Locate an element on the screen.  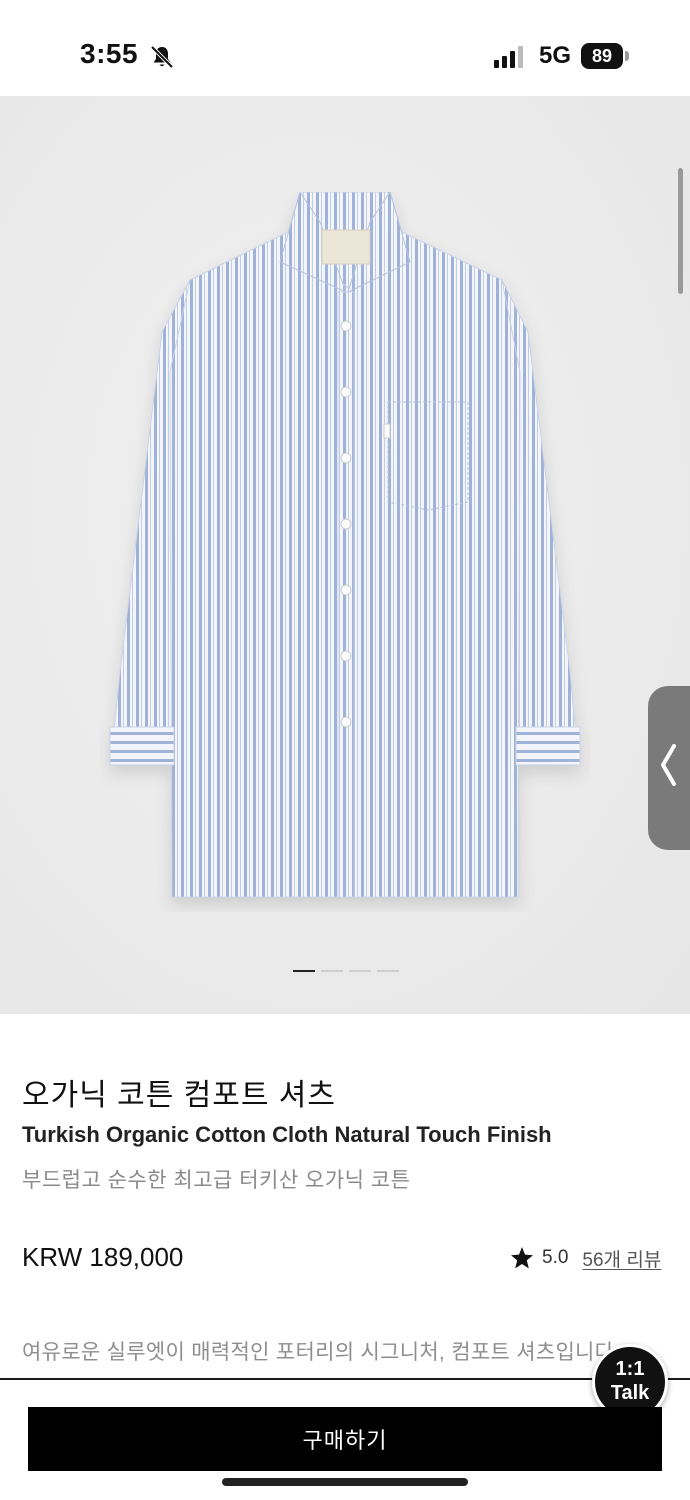
talk-label-top: 1:1 is located at coordinates (630, 1369).